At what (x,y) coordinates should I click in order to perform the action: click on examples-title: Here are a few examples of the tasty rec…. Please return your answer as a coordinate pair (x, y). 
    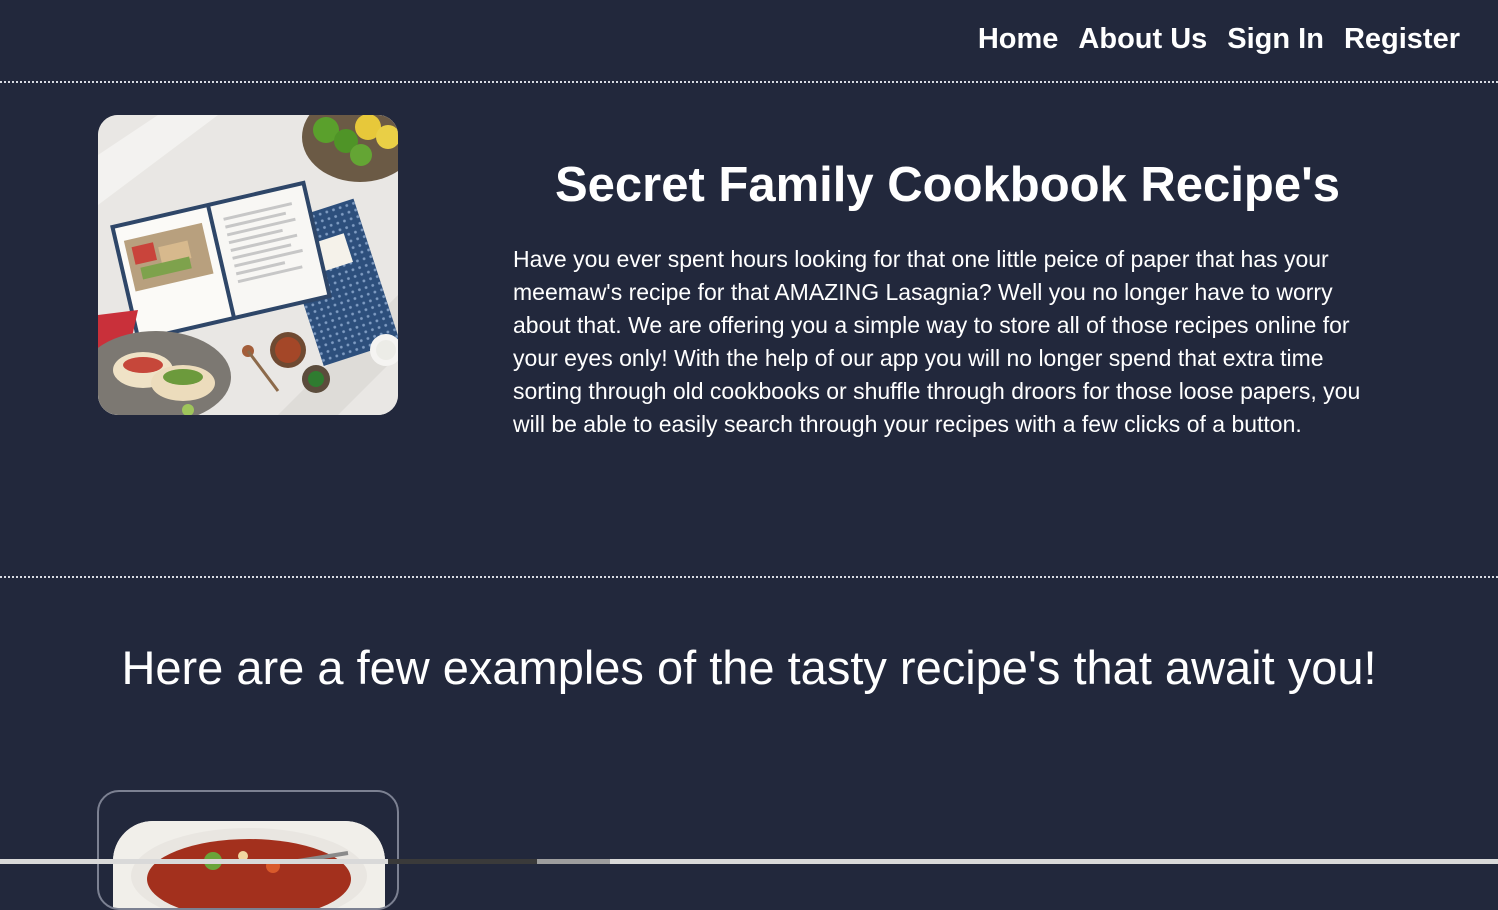
    Looking at the image, I should click on (749, 667).